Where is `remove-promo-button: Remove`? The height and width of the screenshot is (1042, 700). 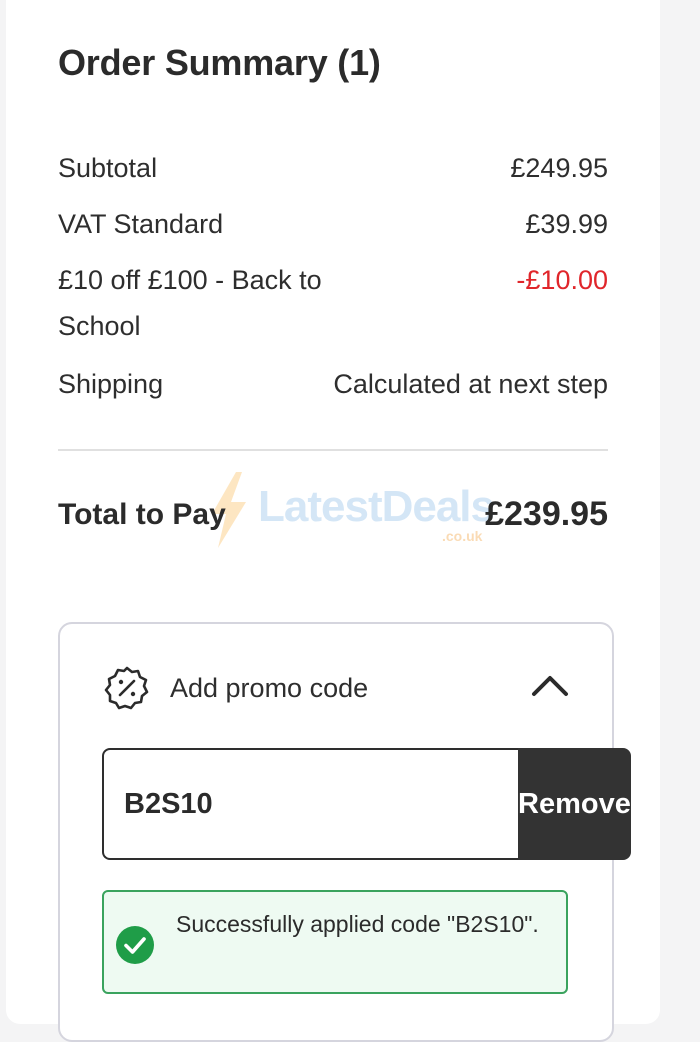 remove-promo-button: Remove is located at coordinates (574, 804).